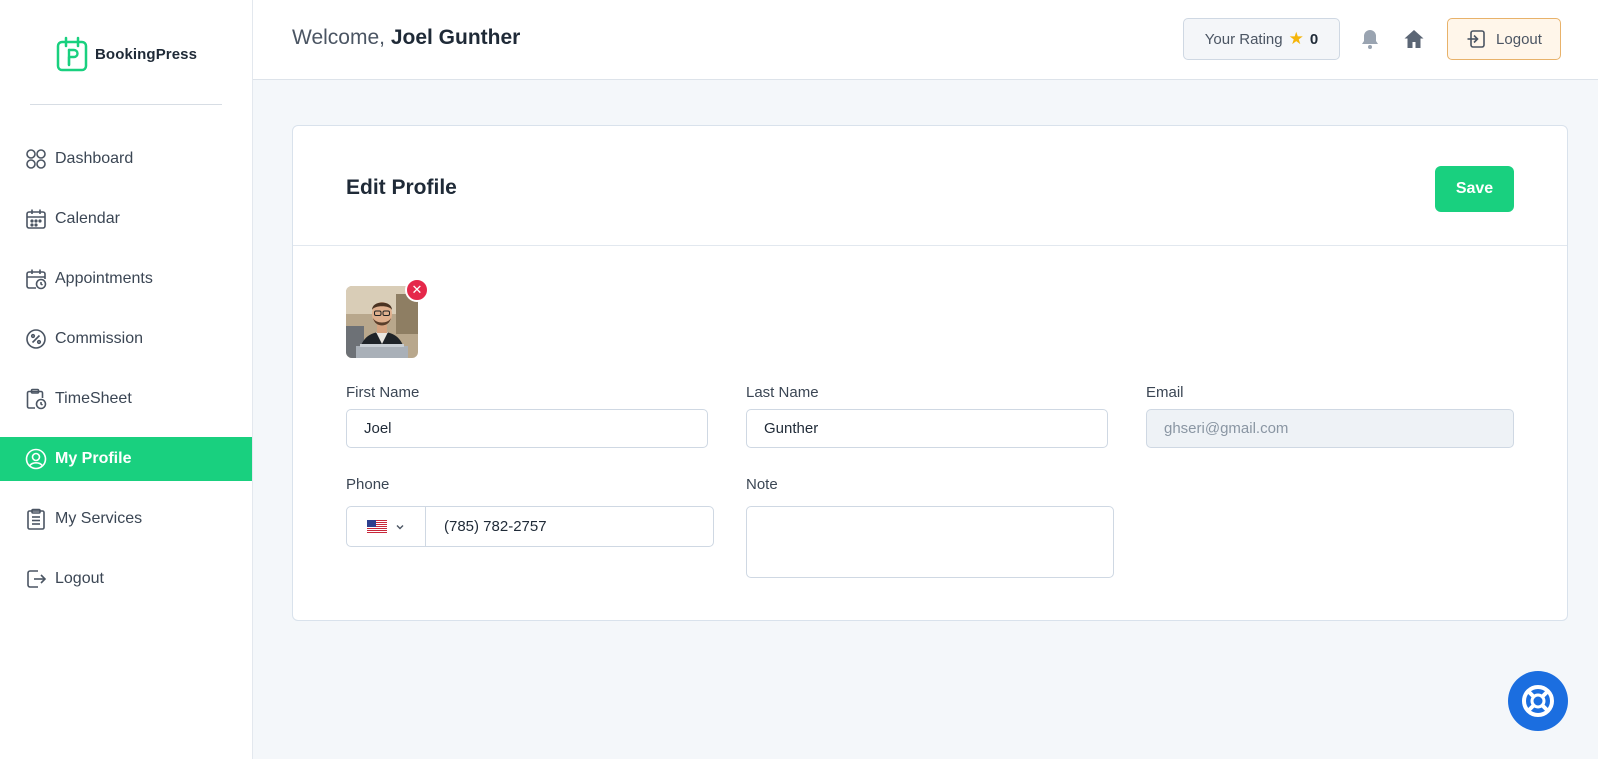 This screenshot has height=759, width=1598. I want to click on sidebar-item-label: TimeSheet, so click(93, 398).